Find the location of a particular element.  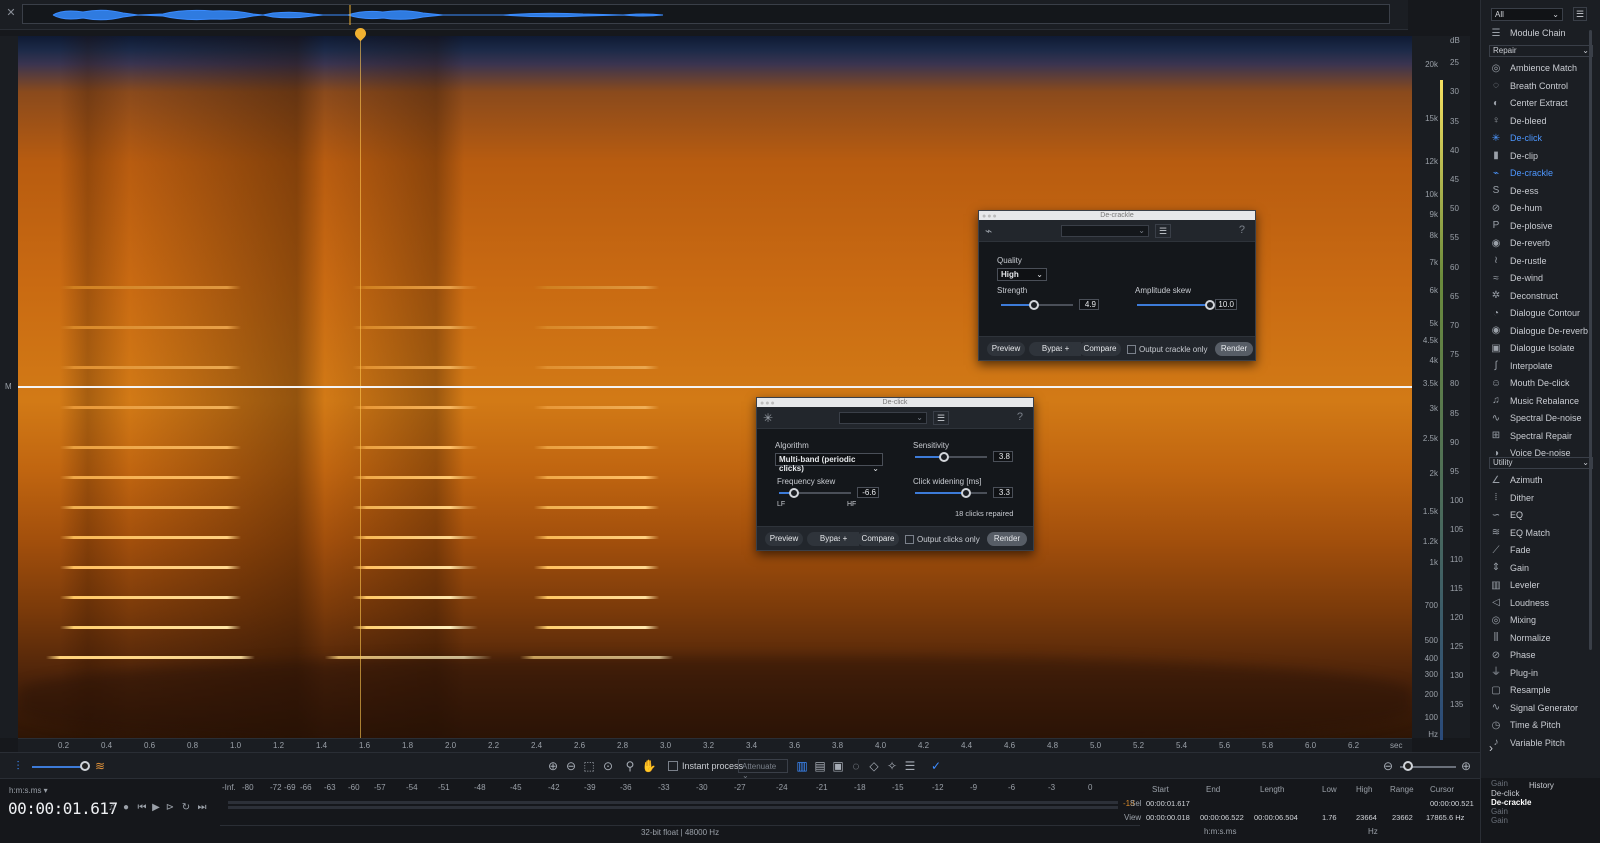

zoom-in-icon: ⊕ is located at coordinates (553, 766).